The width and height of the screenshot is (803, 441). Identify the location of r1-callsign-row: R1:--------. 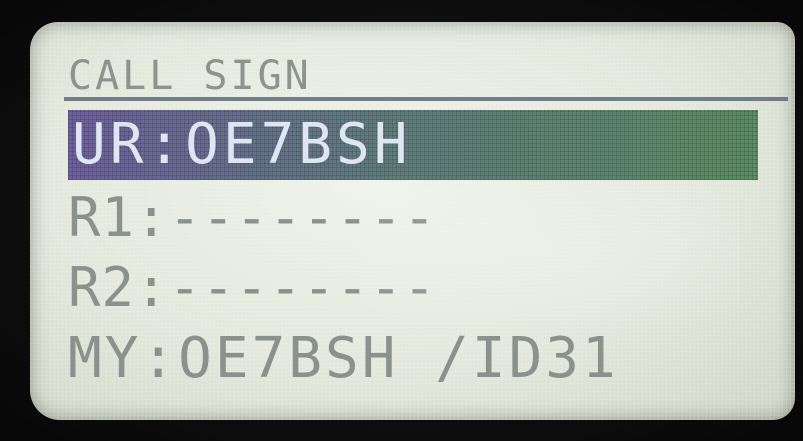
(252, 218).